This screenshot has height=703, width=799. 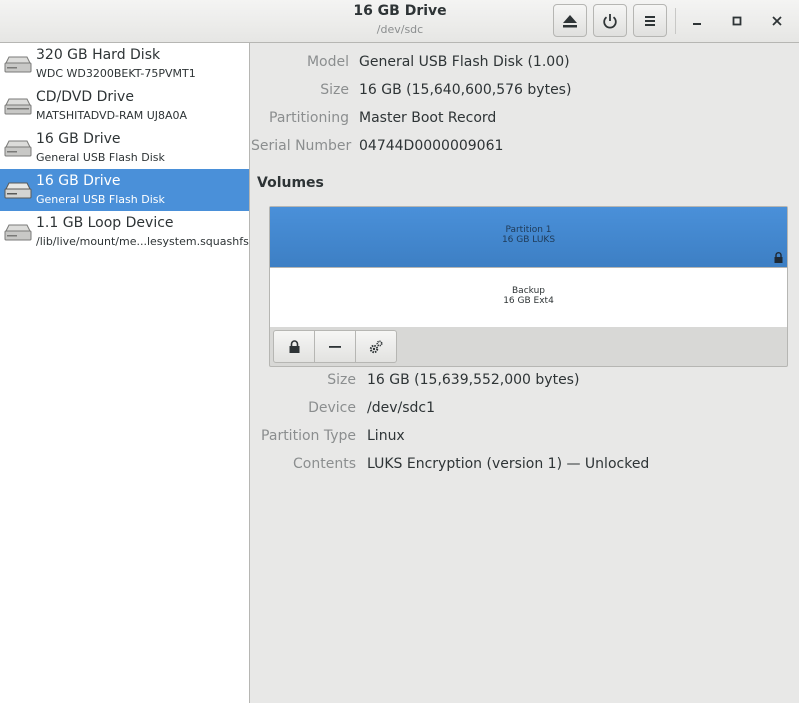 What do you see at coordinates (697, 24) in the screenshot?
I see `minimize-icon` at bounding box center [697, 24].